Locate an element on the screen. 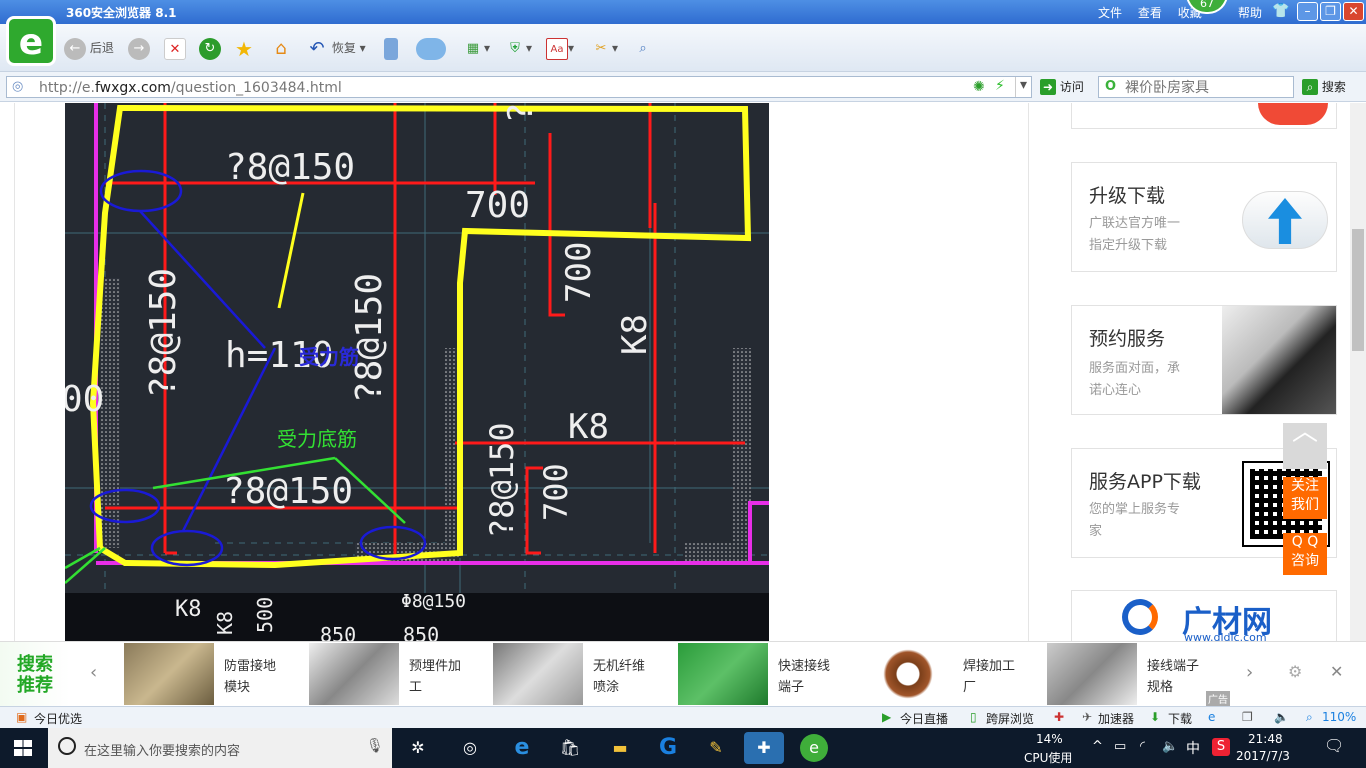 The image size is (1366, 768). restore-button: ↶ 恢复 ▾ is located at coordinates (335, 48).